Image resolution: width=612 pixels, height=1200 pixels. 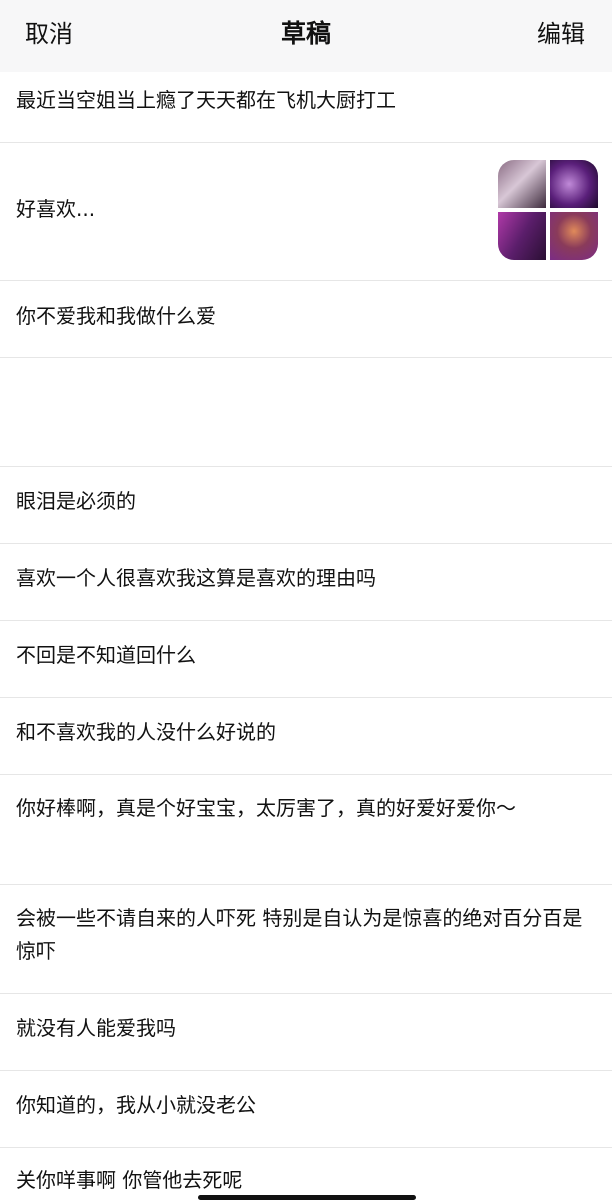 I want to click on draft-text: 眼泪是必须的, so click(x=76, y=501).